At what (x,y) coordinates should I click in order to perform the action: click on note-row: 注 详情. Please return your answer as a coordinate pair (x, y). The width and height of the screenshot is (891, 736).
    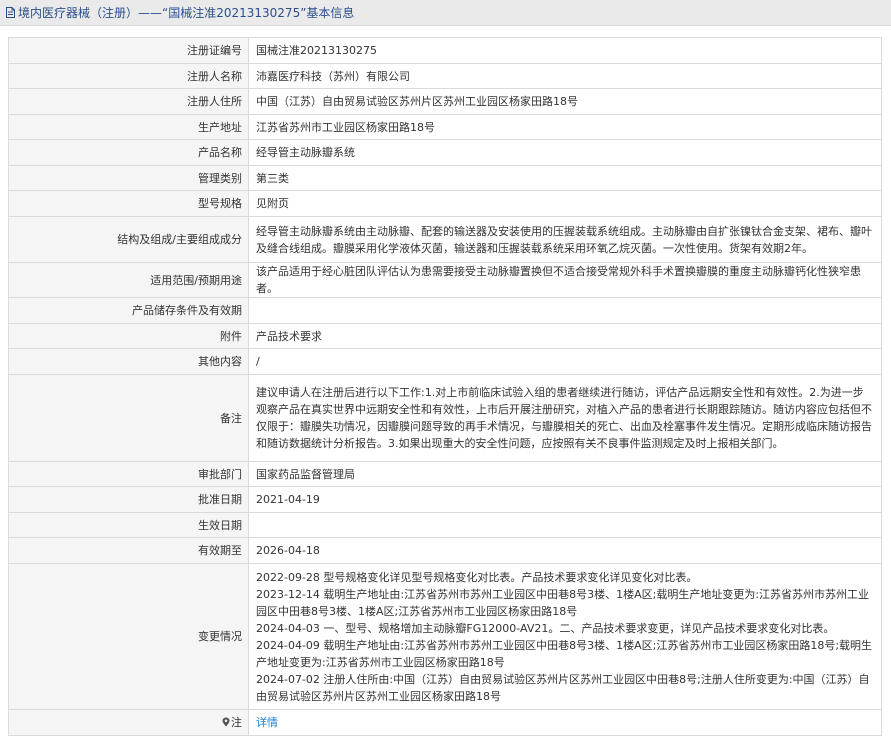
    Looking at the image, I should click on (445, 722).